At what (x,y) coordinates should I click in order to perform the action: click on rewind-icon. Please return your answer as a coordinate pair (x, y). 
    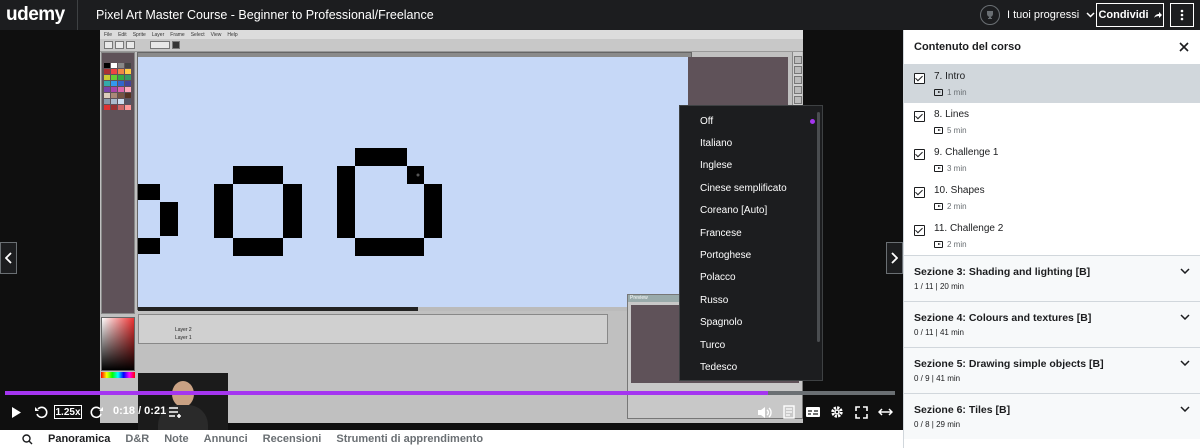
    Looking at the image, I should click on (41, 412).